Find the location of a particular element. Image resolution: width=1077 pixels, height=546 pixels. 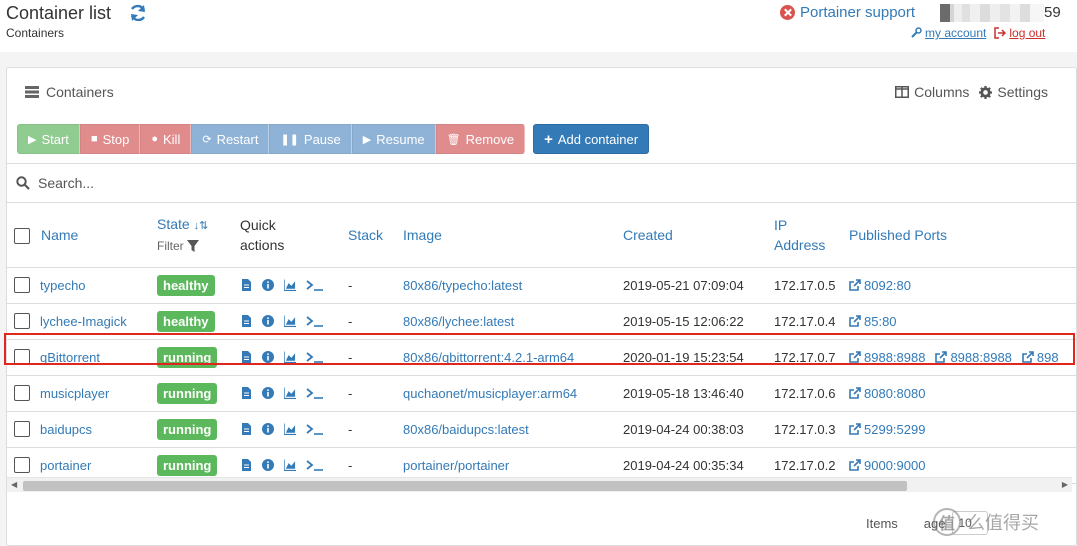

stack-header: Stack is located at coordinates (375, 235).